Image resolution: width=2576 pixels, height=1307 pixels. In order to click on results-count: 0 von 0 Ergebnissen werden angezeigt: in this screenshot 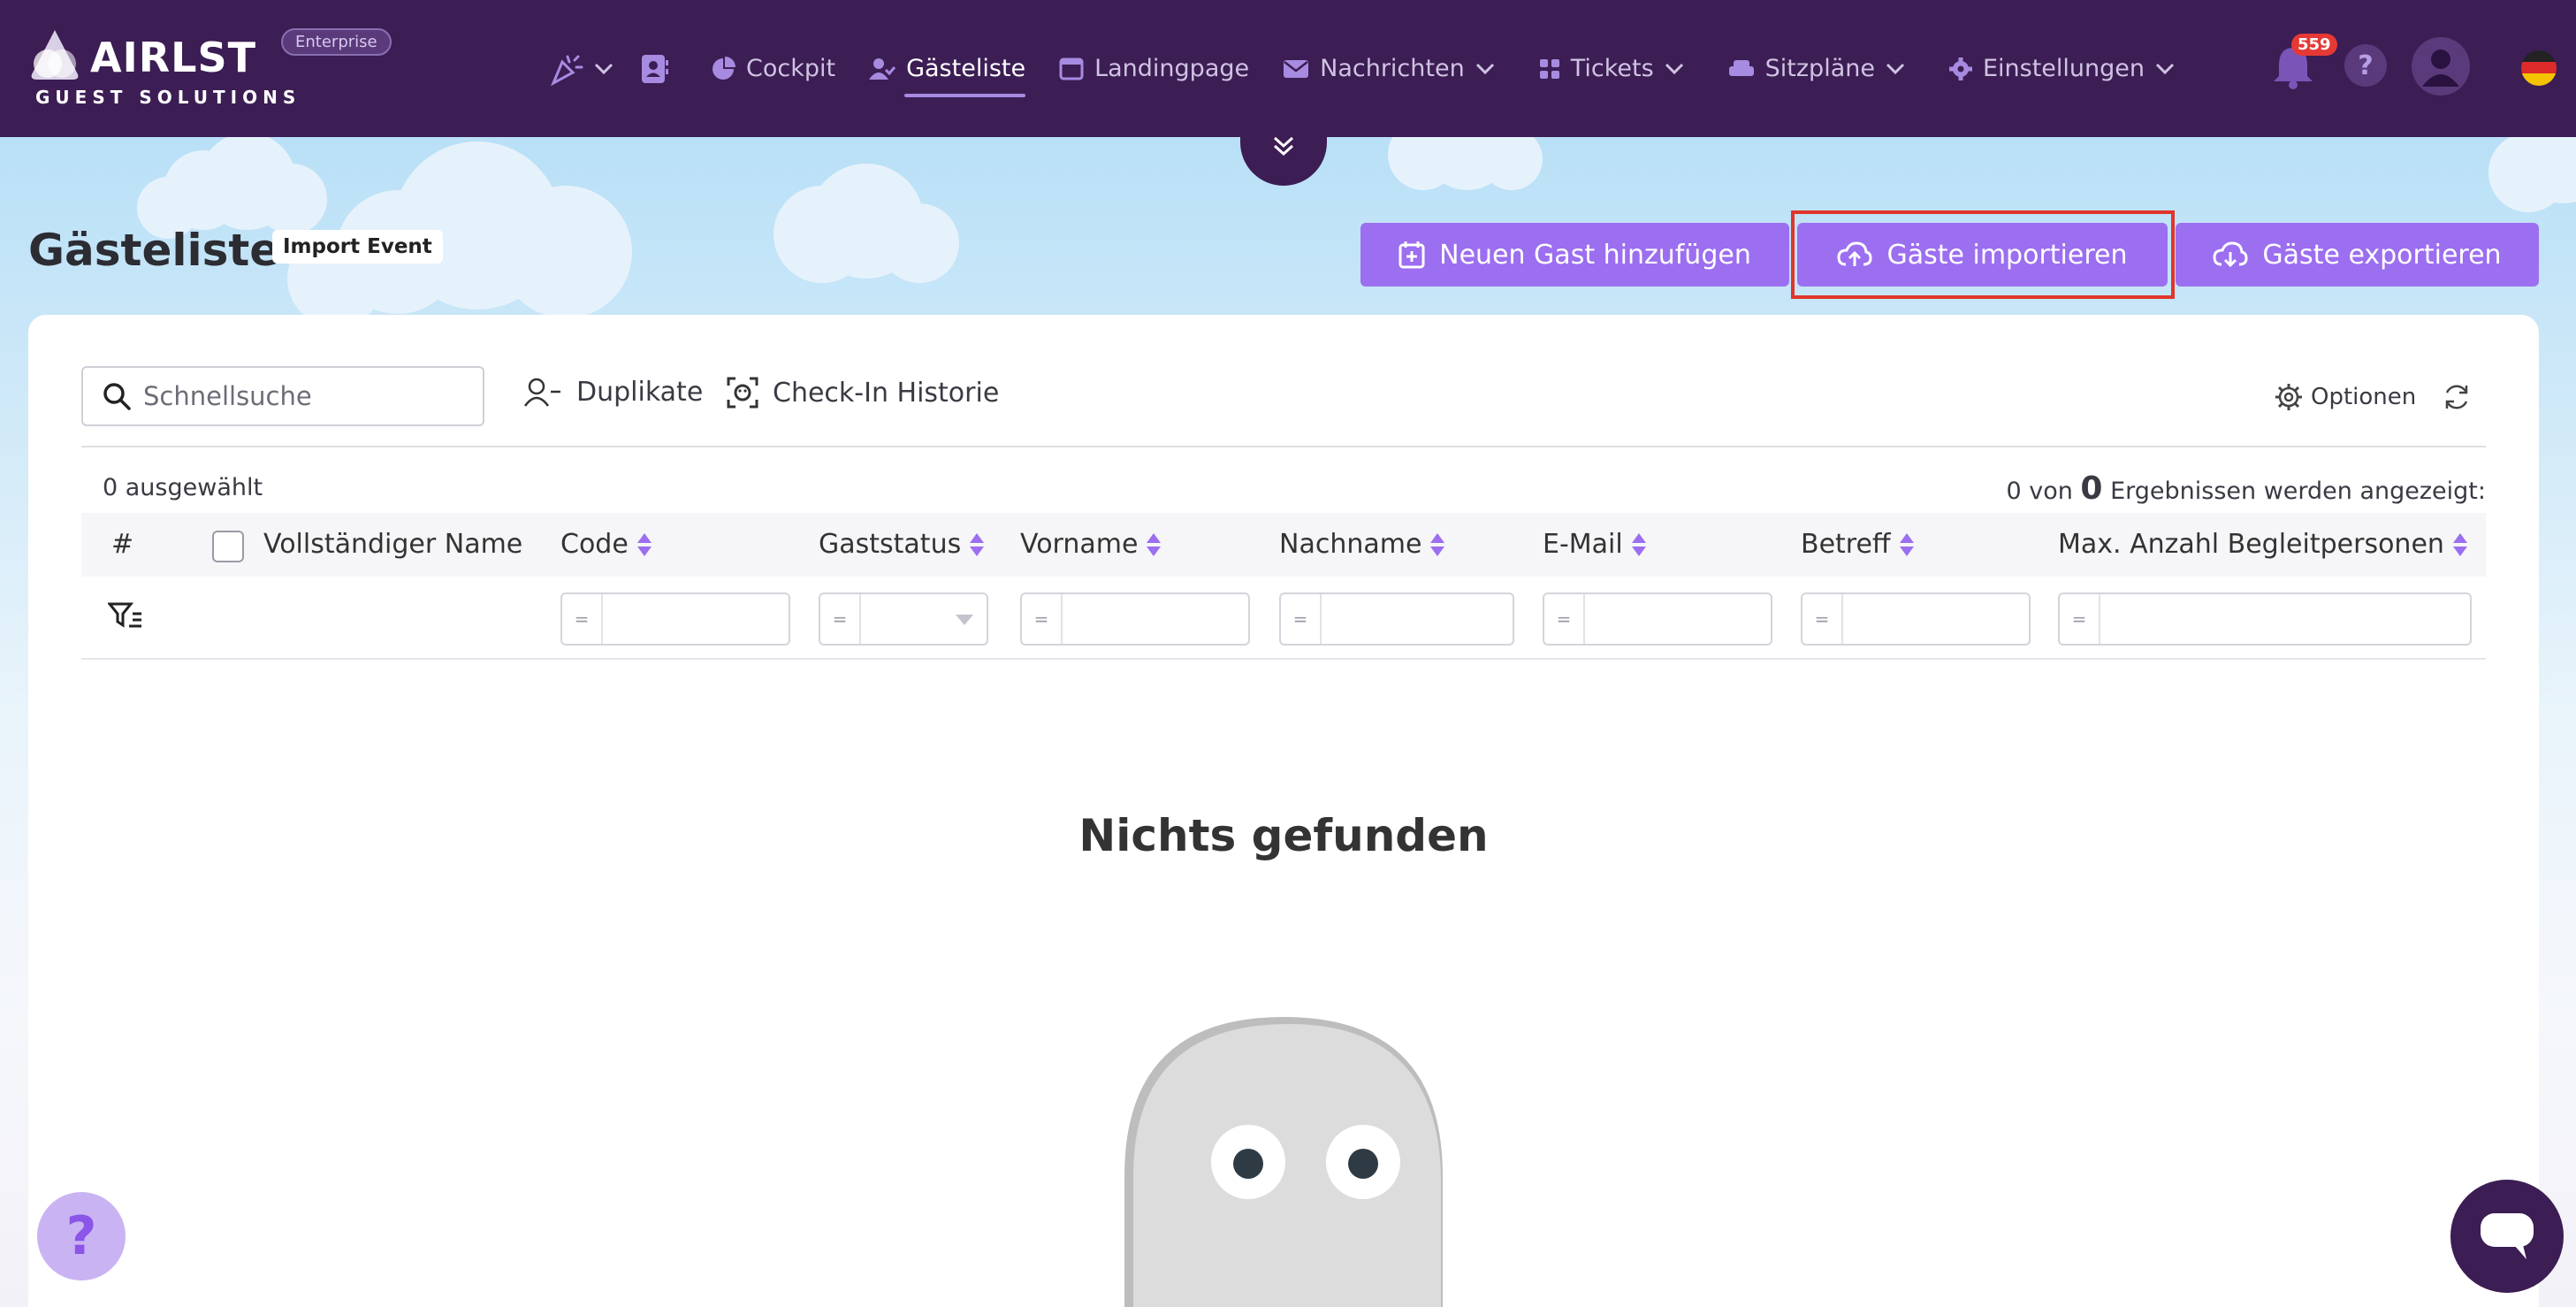, I will do `click(2246, 488)`.